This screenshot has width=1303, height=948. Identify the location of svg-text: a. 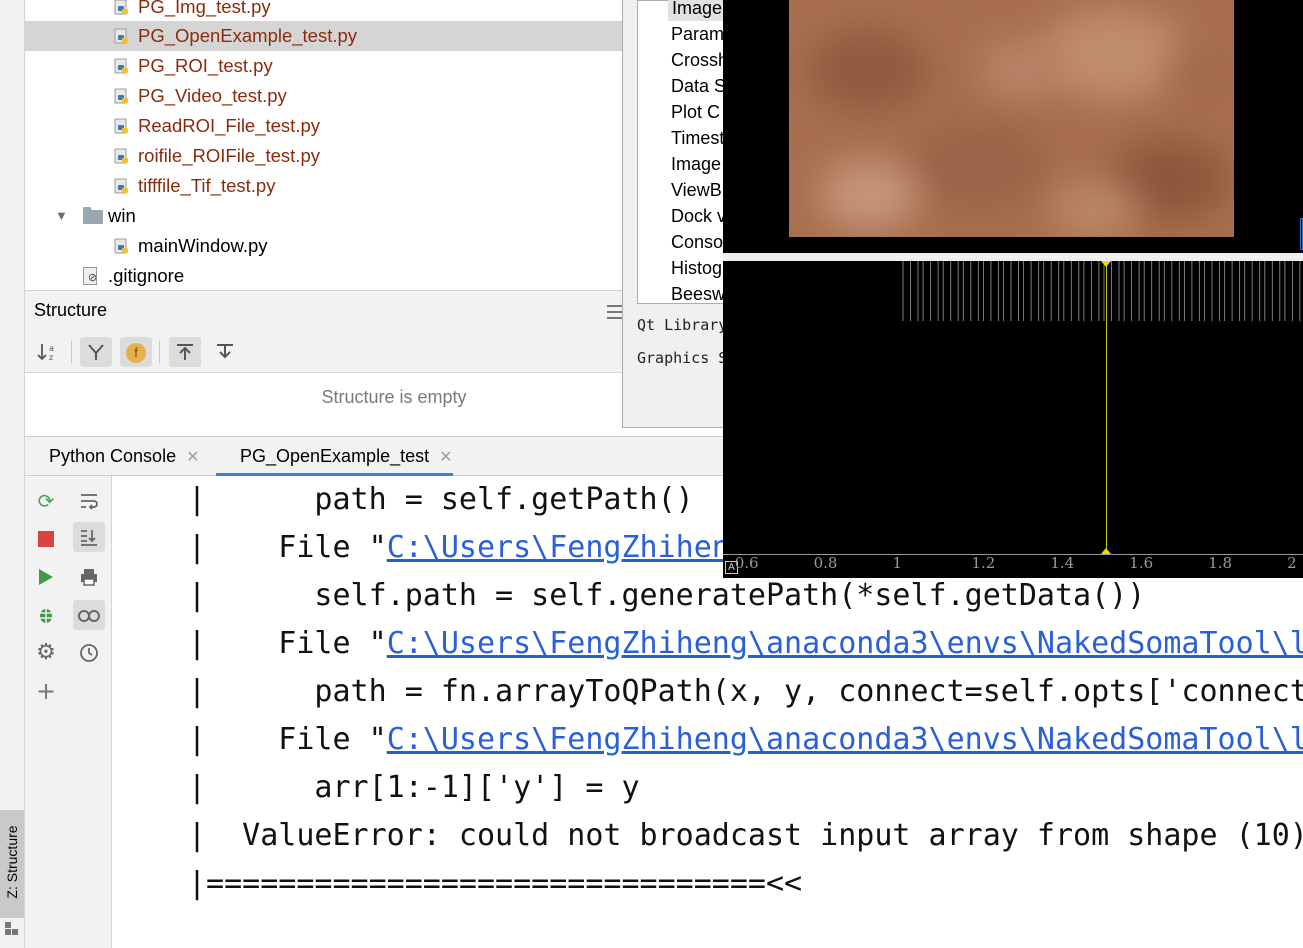
(51, 348).